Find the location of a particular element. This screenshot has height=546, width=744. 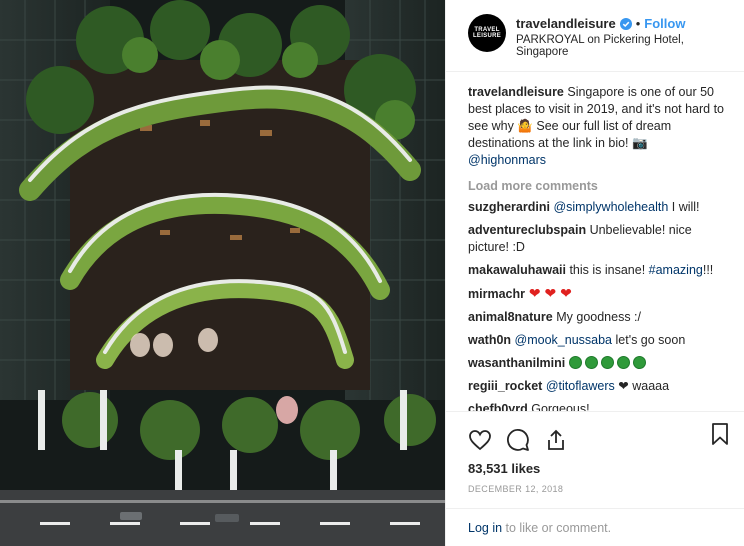

comment-text: this is insane! is located at coordinates (607, 270).